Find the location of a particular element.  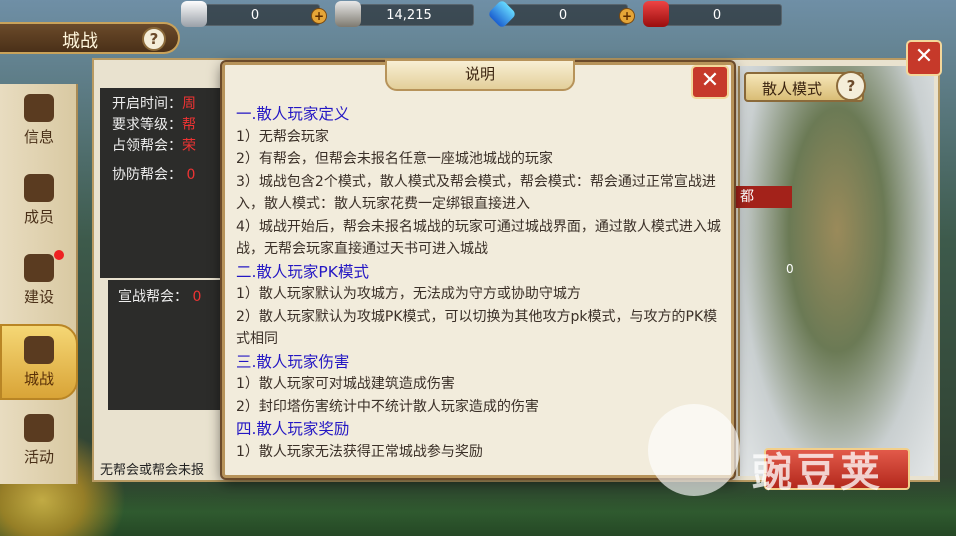

castle-icon is located at coordinates (39, 350).